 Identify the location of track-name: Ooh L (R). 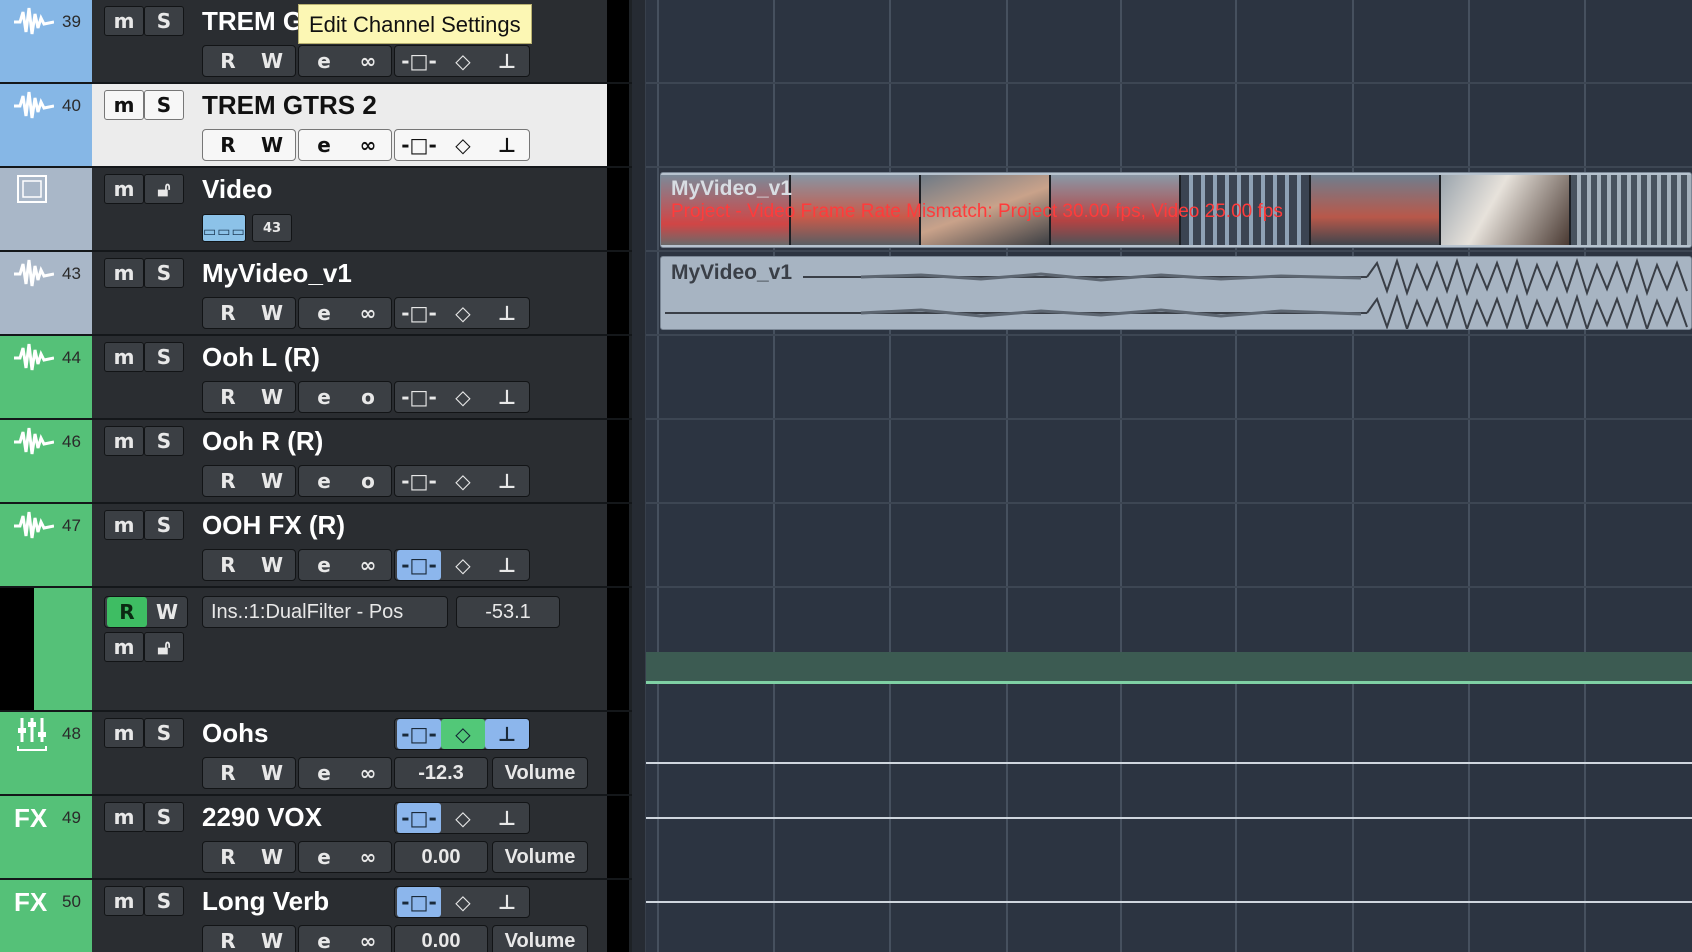
(261, 357).